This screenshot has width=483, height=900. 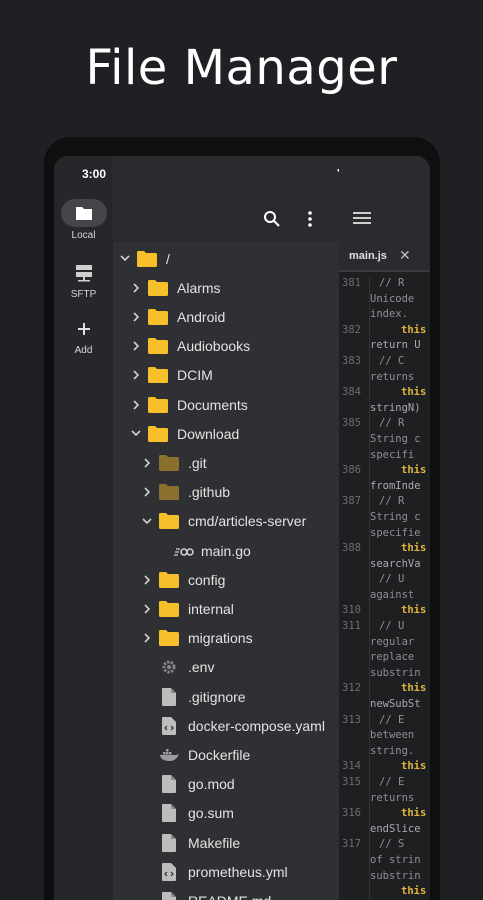 What do you see at coordinates (226, 696) in the screenshot?
I see `tree-row: .gitignore` at bounding box center [226, 696].